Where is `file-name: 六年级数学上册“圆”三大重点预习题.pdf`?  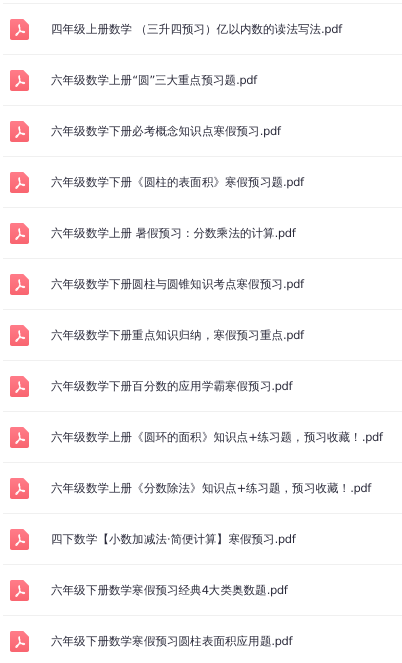
file-name: 六年级数学上册“圆”三大重点预习题.pdf is located at coordinates (154, 80).